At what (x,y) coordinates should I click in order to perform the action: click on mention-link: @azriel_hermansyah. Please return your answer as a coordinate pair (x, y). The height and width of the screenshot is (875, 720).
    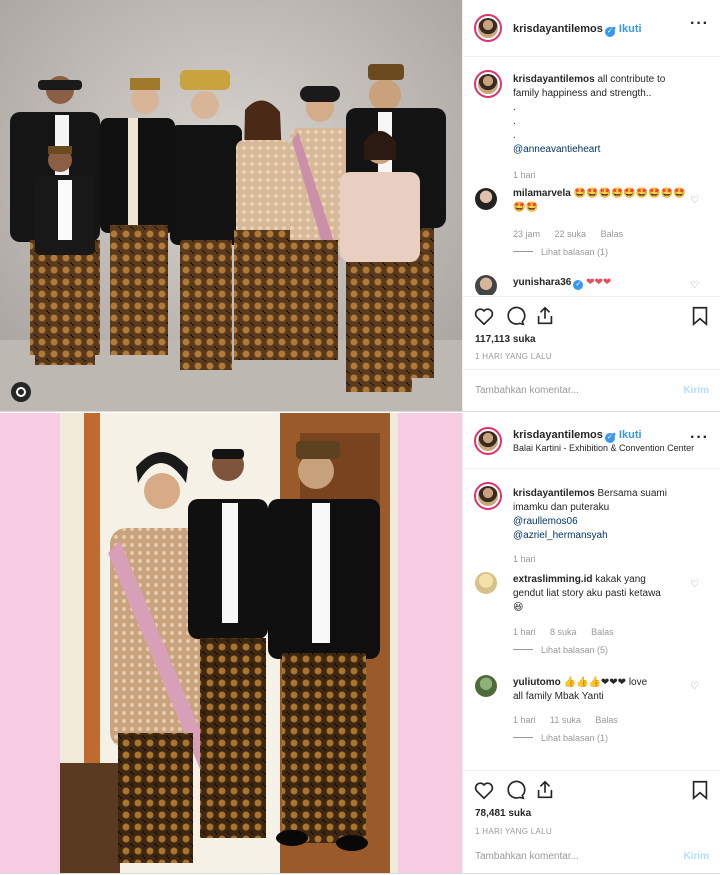
    Looking at the image, I should click on (613, 536).